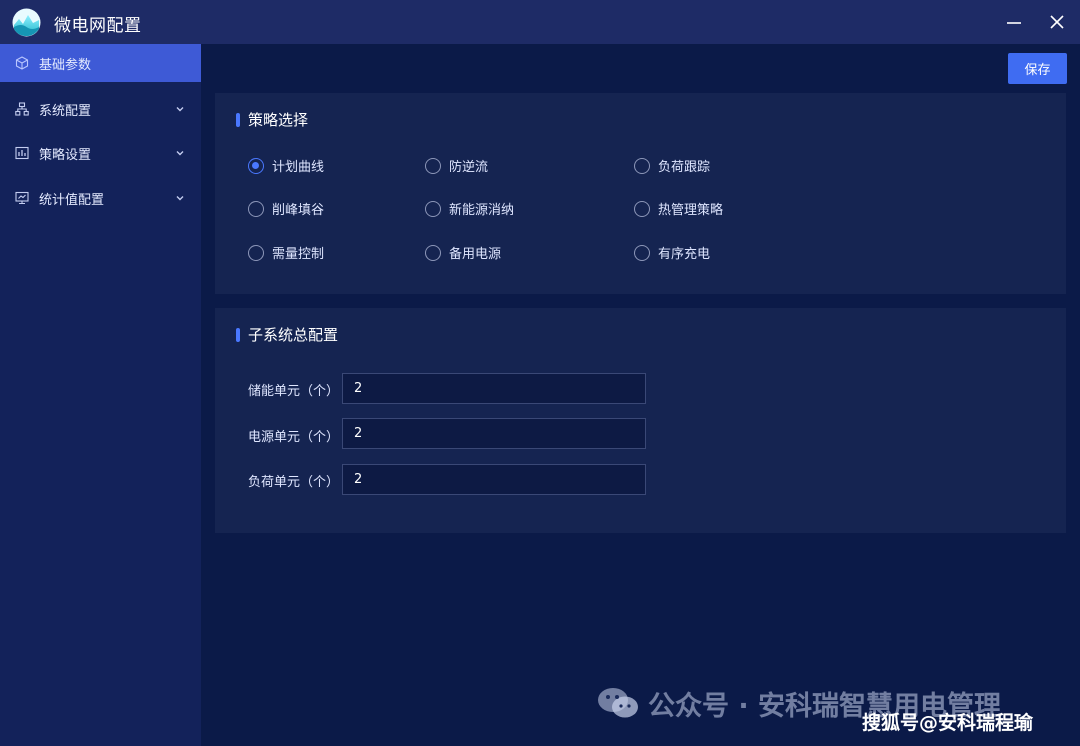 The height and width of the screenshot is (746, 1080). I want to click on watermark-brand: 搜狐号@安科瑞程瑜, so click(948, 723).